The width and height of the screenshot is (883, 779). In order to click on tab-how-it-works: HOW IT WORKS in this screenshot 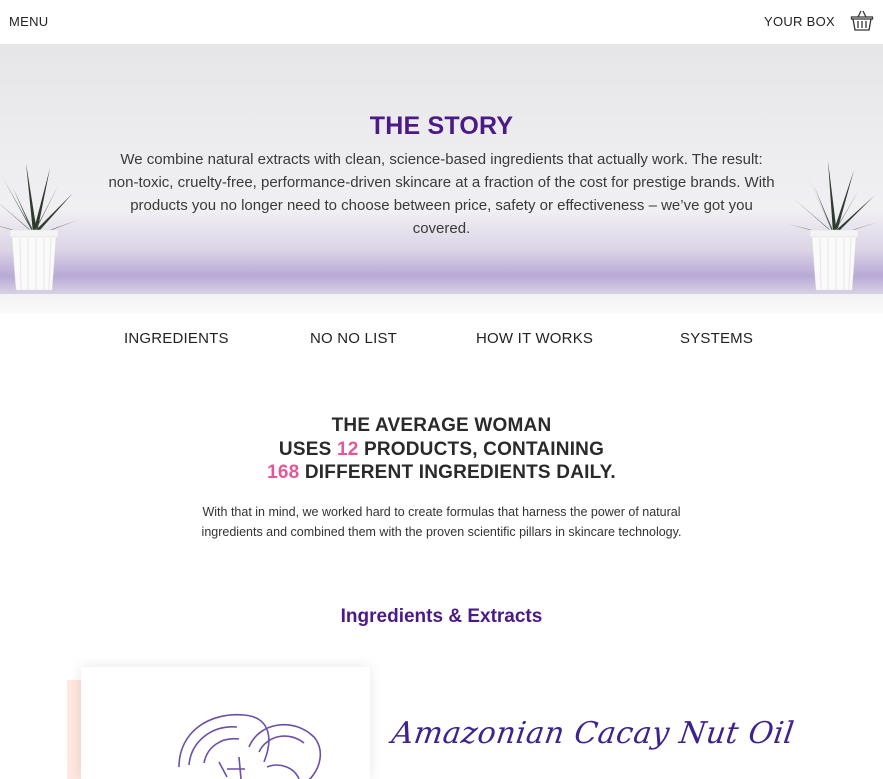, I will do `click(534, 338)`.